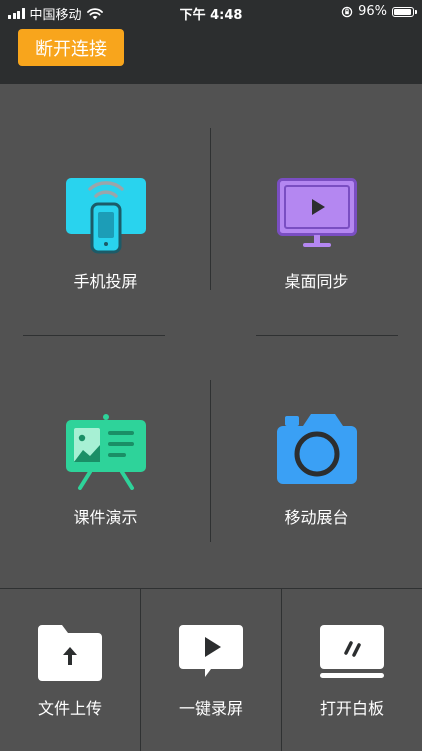 This screenshot has height=751, width=422. I want to click on tile-label: 课件演示, so click(105, 517).